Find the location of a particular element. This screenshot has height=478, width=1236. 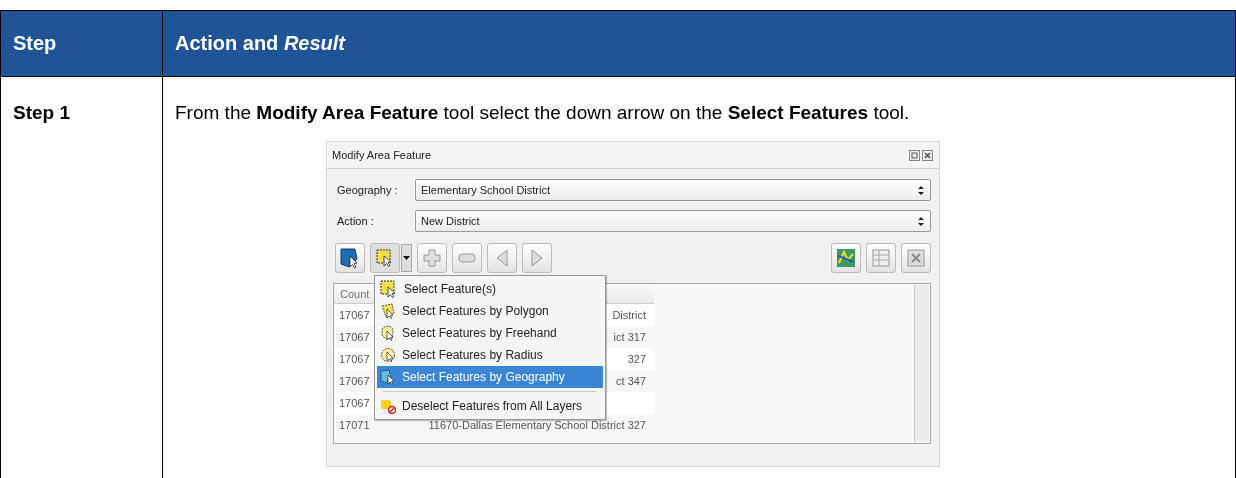

minus-icon is located at coordinates (467, 258).